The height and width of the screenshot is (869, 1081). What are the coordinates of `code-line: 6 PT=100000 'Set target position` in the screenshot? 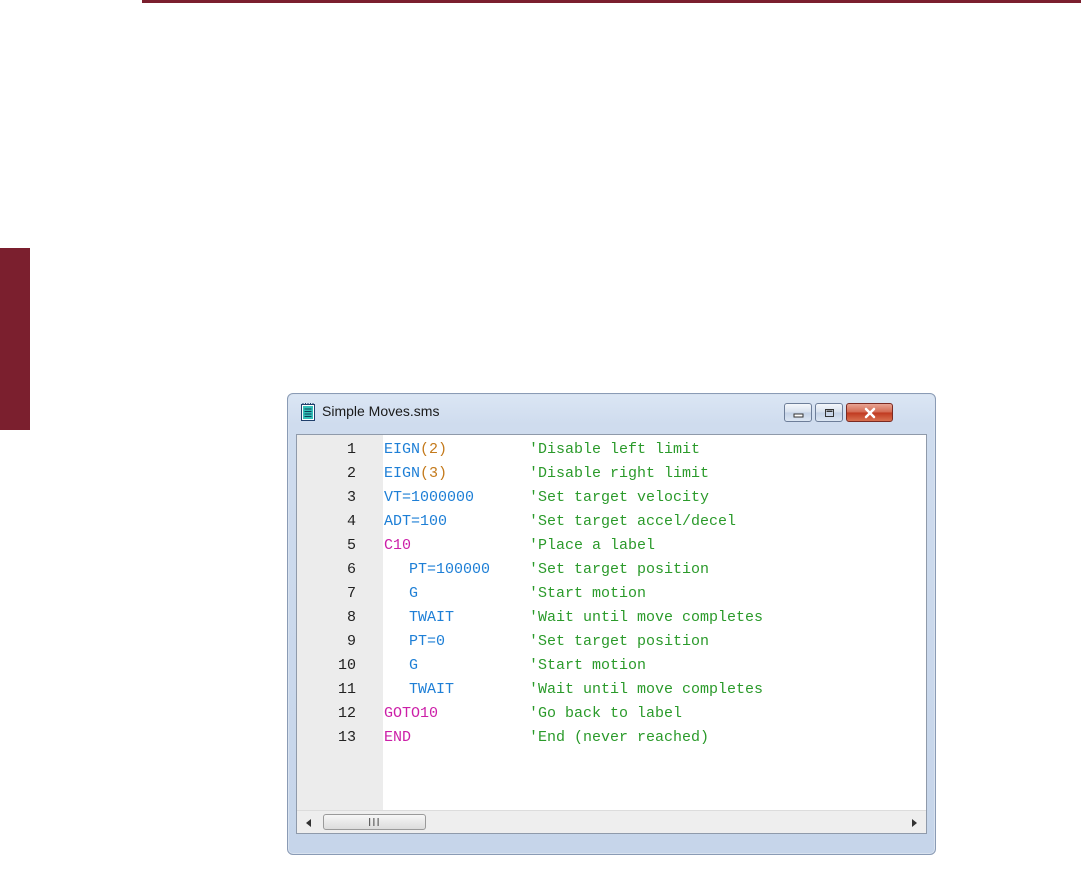 It's located at (607, 570).